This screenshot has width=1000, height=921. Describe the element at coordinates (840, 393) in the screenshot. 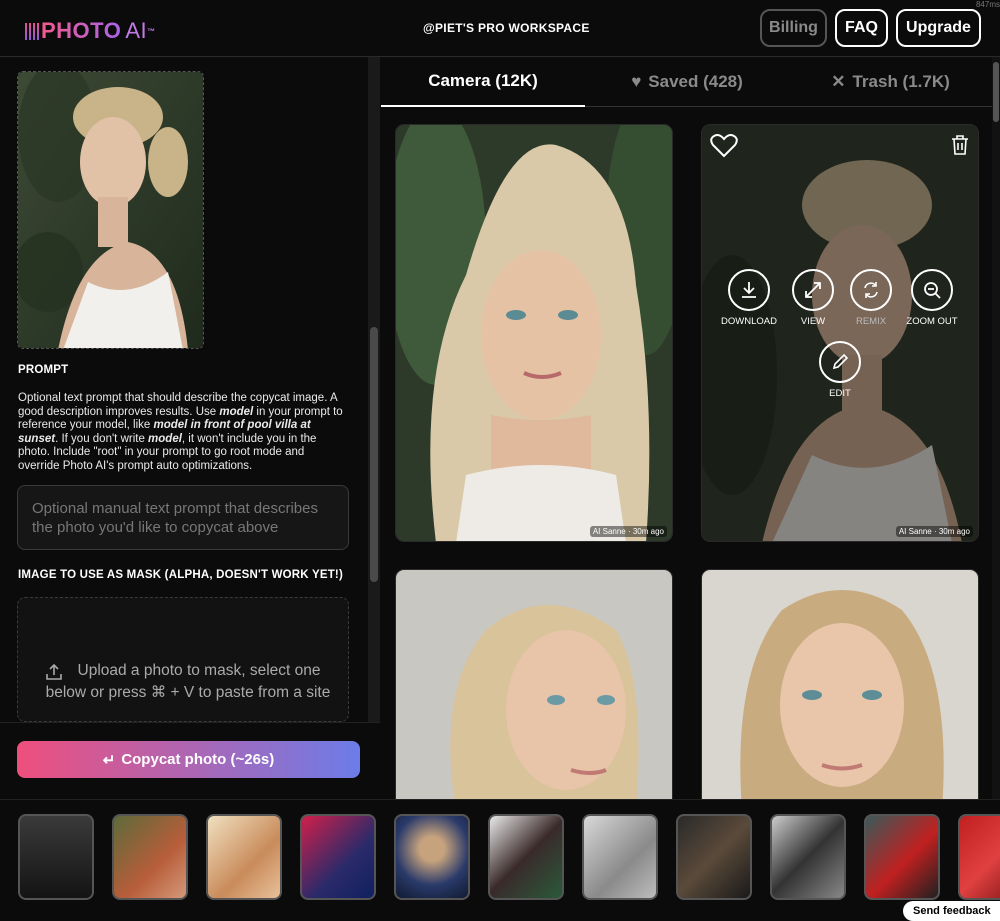

I see `edit-label: EDIT` at that location.